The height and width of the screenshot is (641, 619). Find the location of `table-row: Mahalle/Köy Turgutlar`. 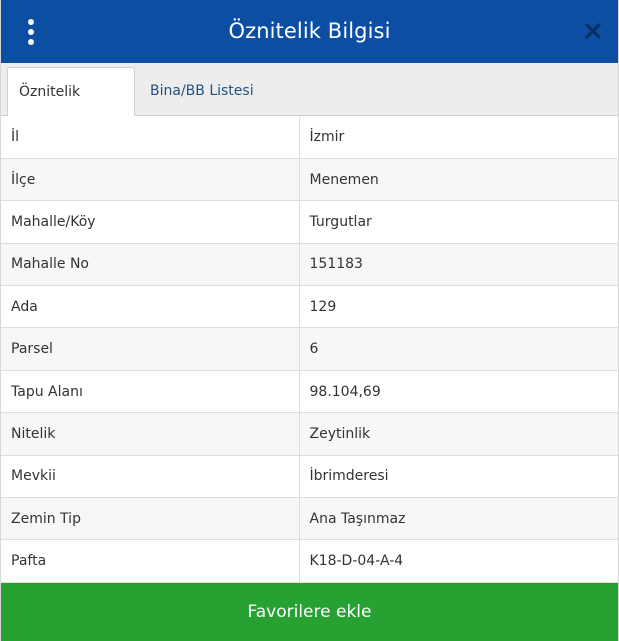

table-row: Mahalle/Köy Turgutlar is located at coordinates (309, 222).